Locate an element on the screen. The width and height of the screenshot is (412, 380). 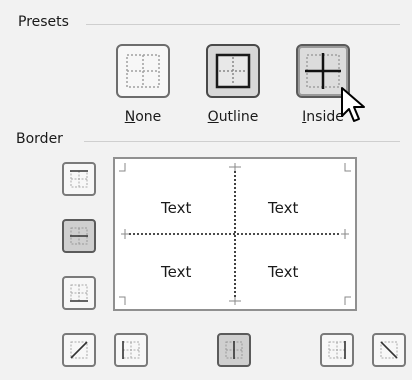
border-top-icon is located at coordinates (79, 179).